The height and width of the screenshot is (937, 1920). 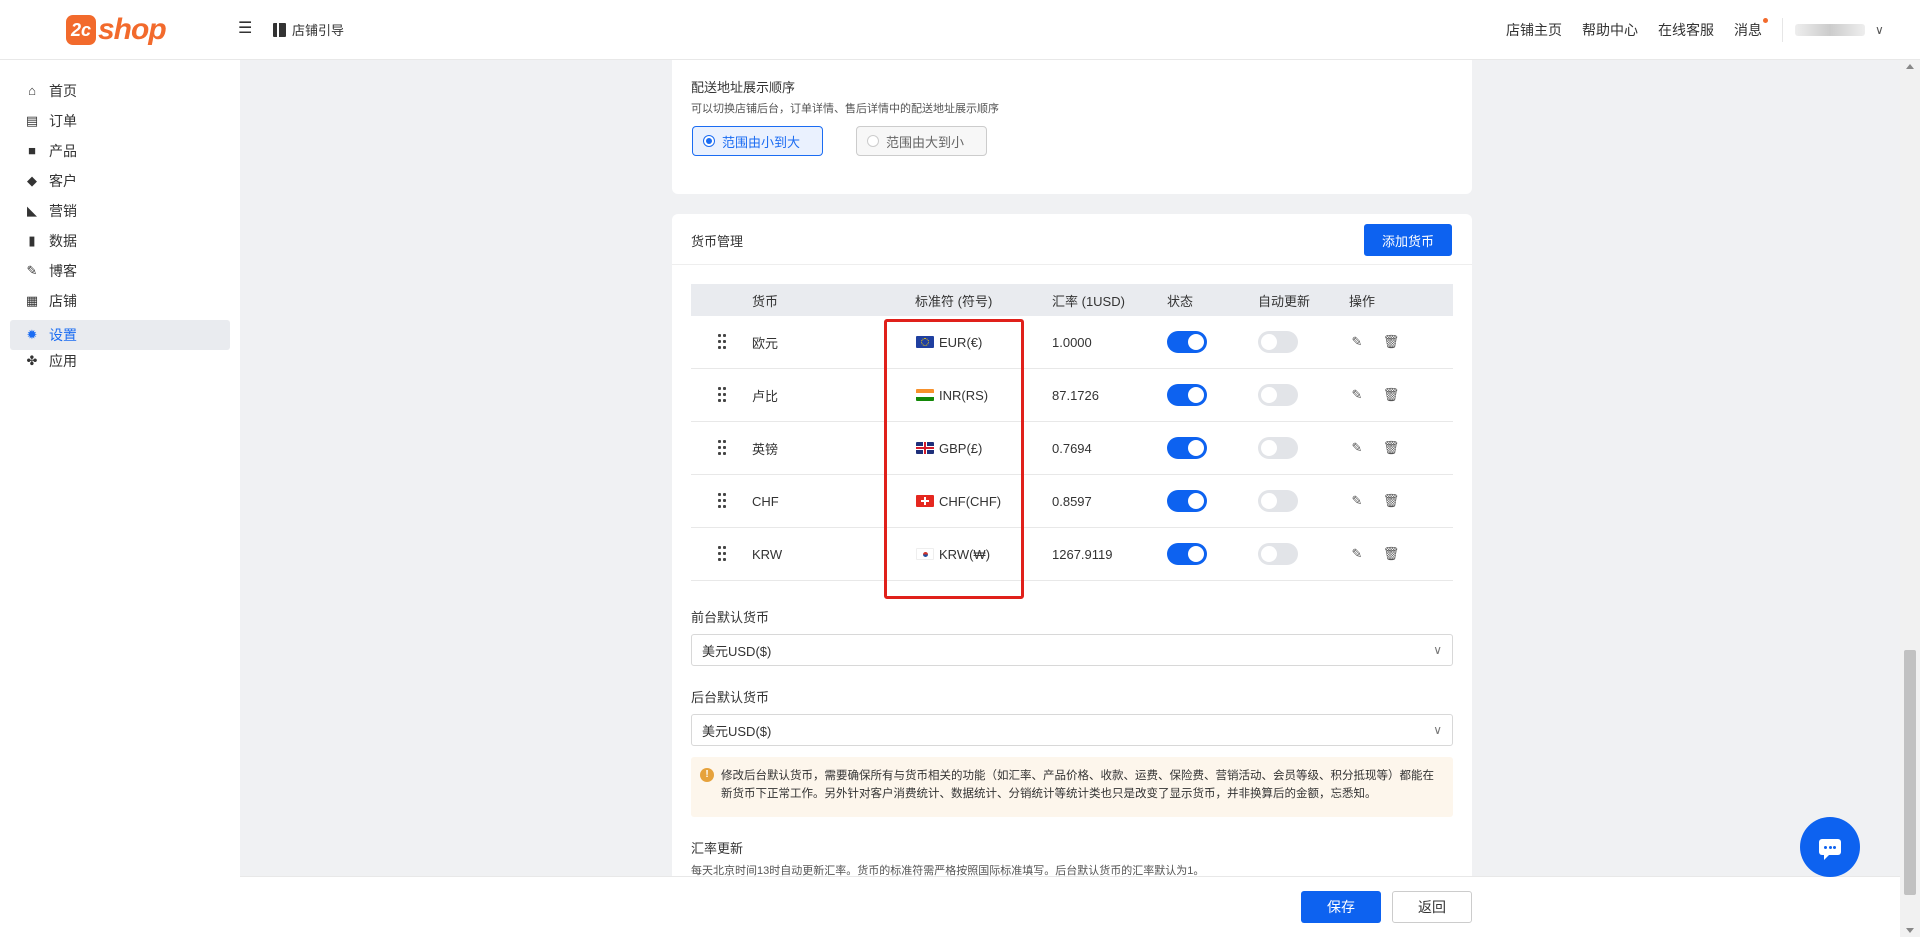 I want to click on scroll-down-icon, so click(x=1910, y=930).